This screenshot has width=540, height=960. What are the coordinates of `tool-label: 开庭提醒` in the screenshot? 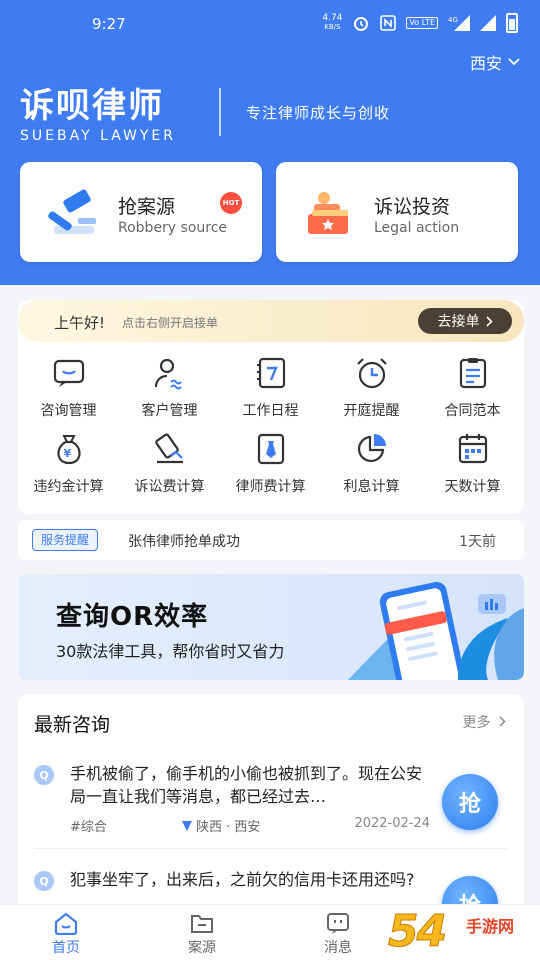 It's located at (371, 411).